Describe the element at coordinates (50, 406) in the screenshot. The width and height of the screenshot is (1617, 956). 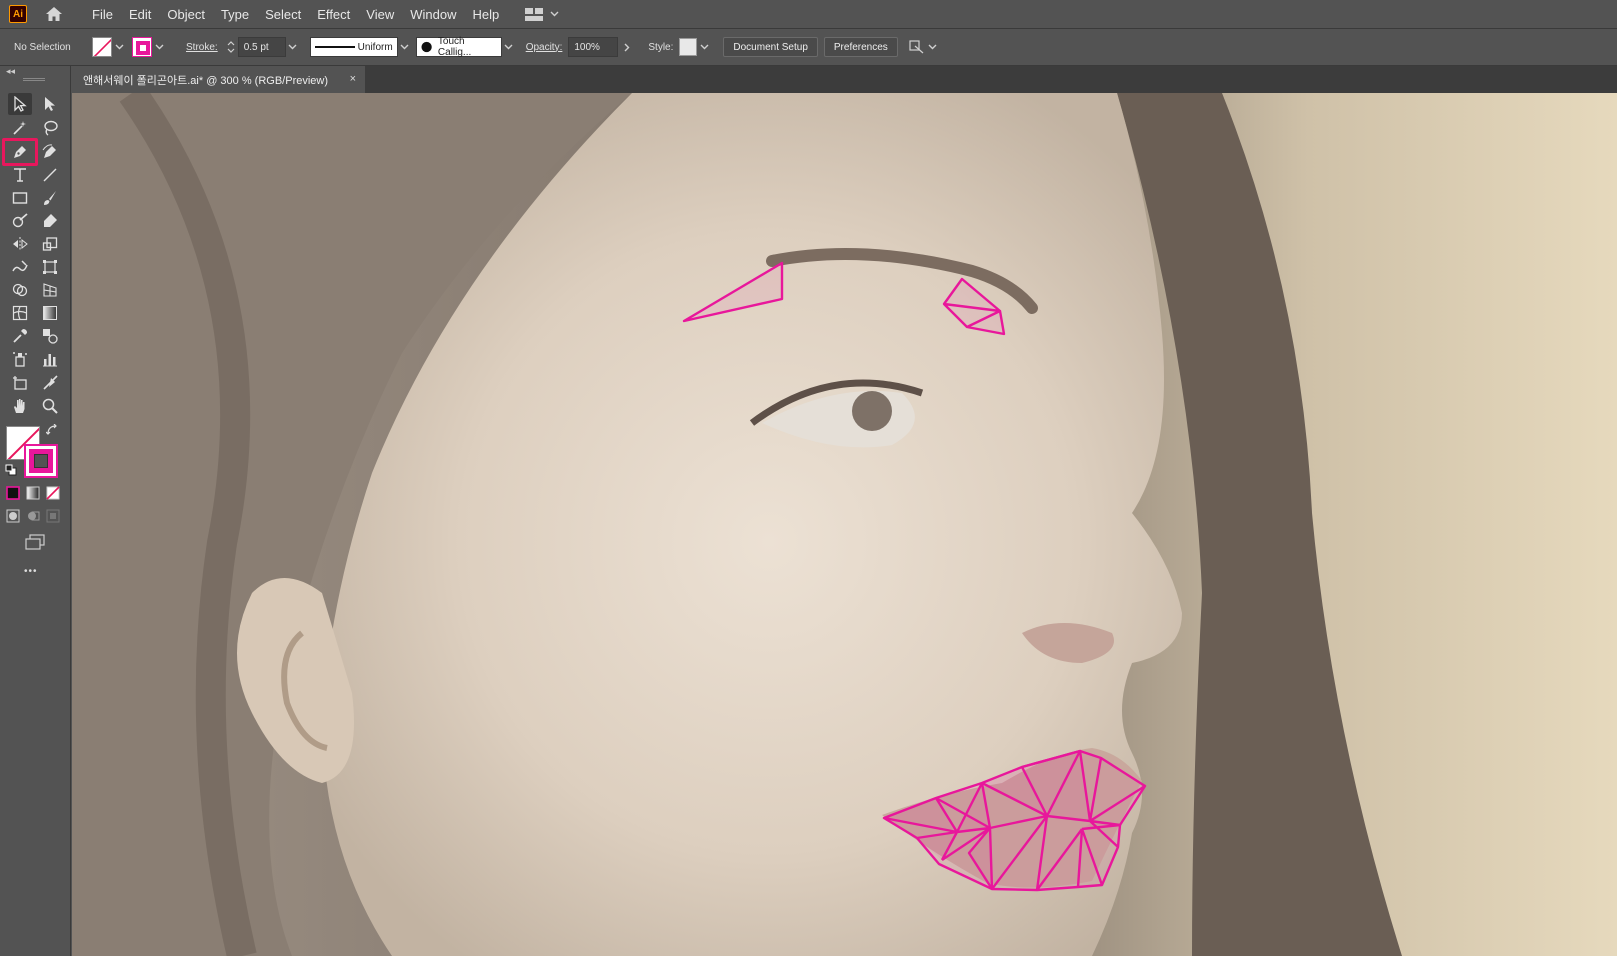
I see `zoom-tool-icon` at that location.